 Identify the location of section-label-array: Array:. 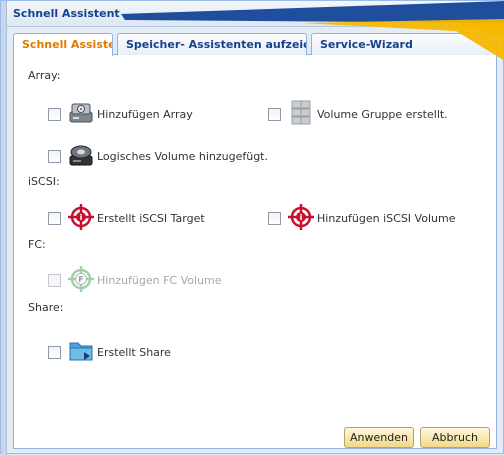
(44, 75).